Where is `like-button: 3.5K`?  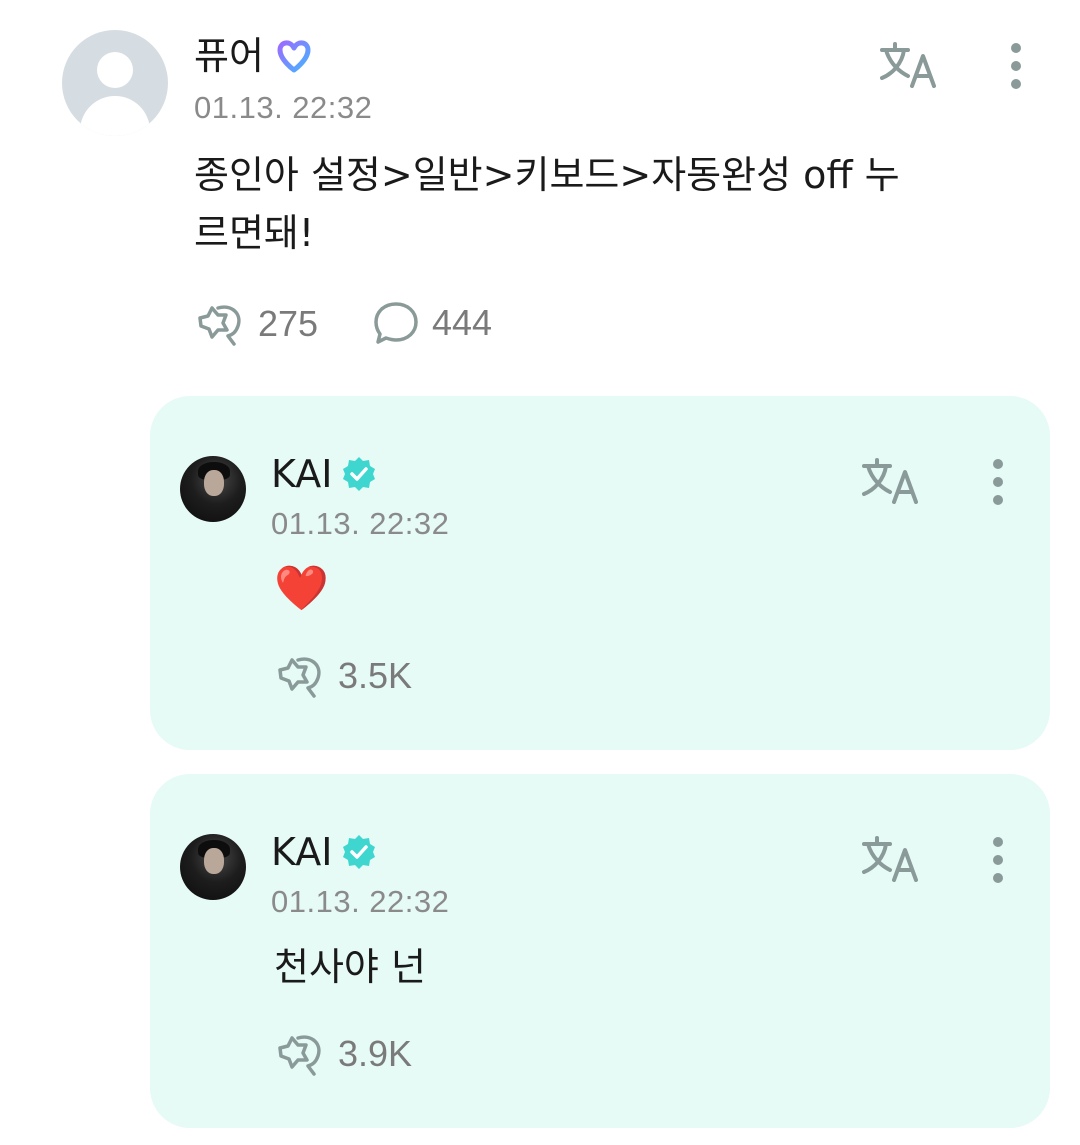 like-button: 3.5K is located at coordinates (343, 676).